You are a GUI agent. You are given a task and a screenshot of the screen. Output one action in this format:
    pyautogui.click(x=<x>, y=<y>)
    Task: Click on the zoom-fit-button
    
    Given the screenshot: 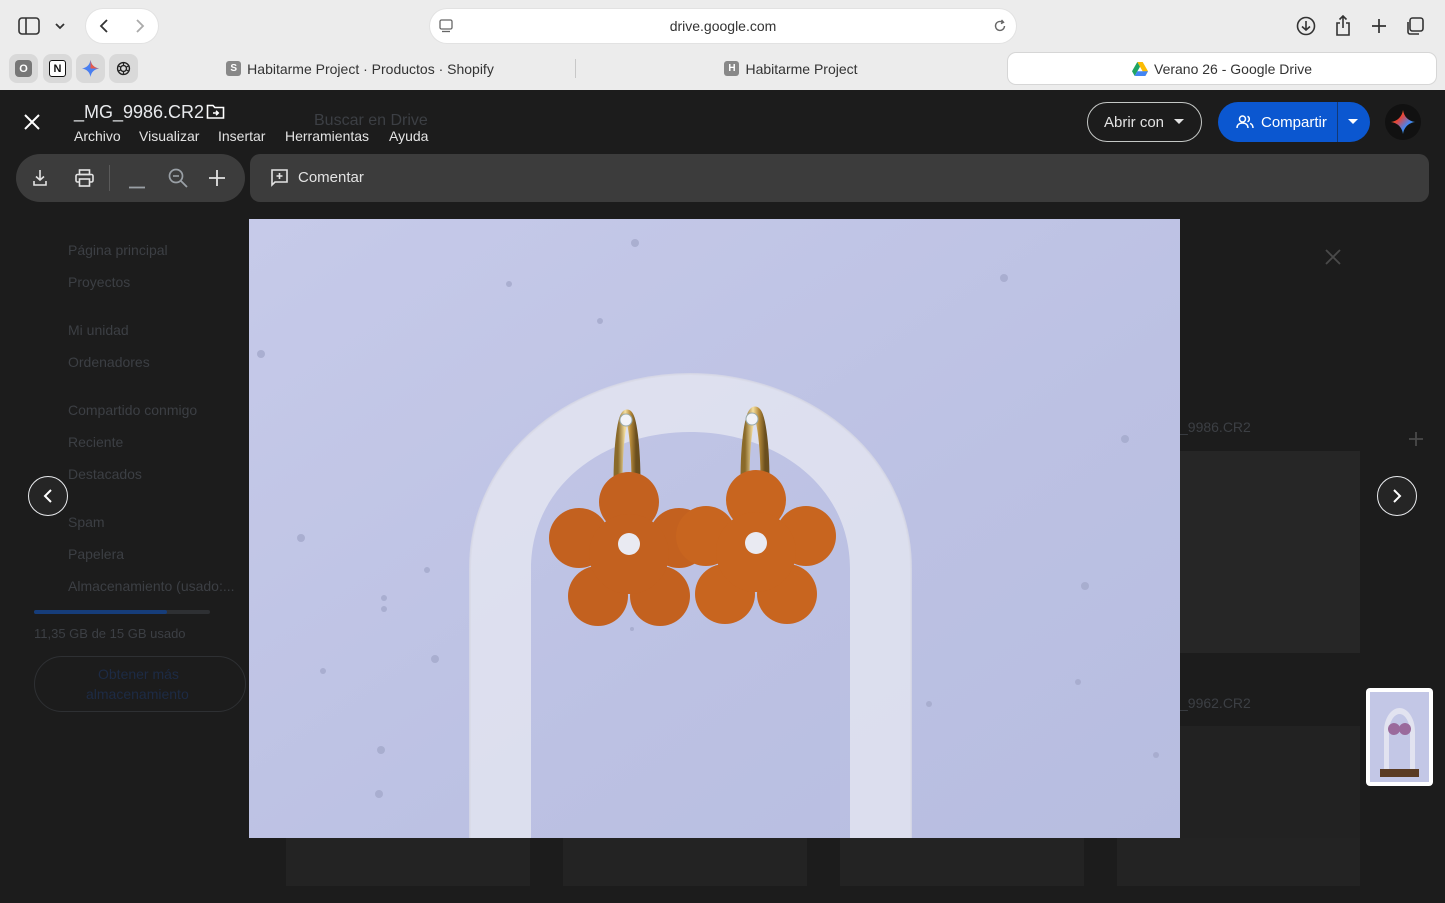 What is the action you would take?
    pyautogui.click(x=178, y=180)
    